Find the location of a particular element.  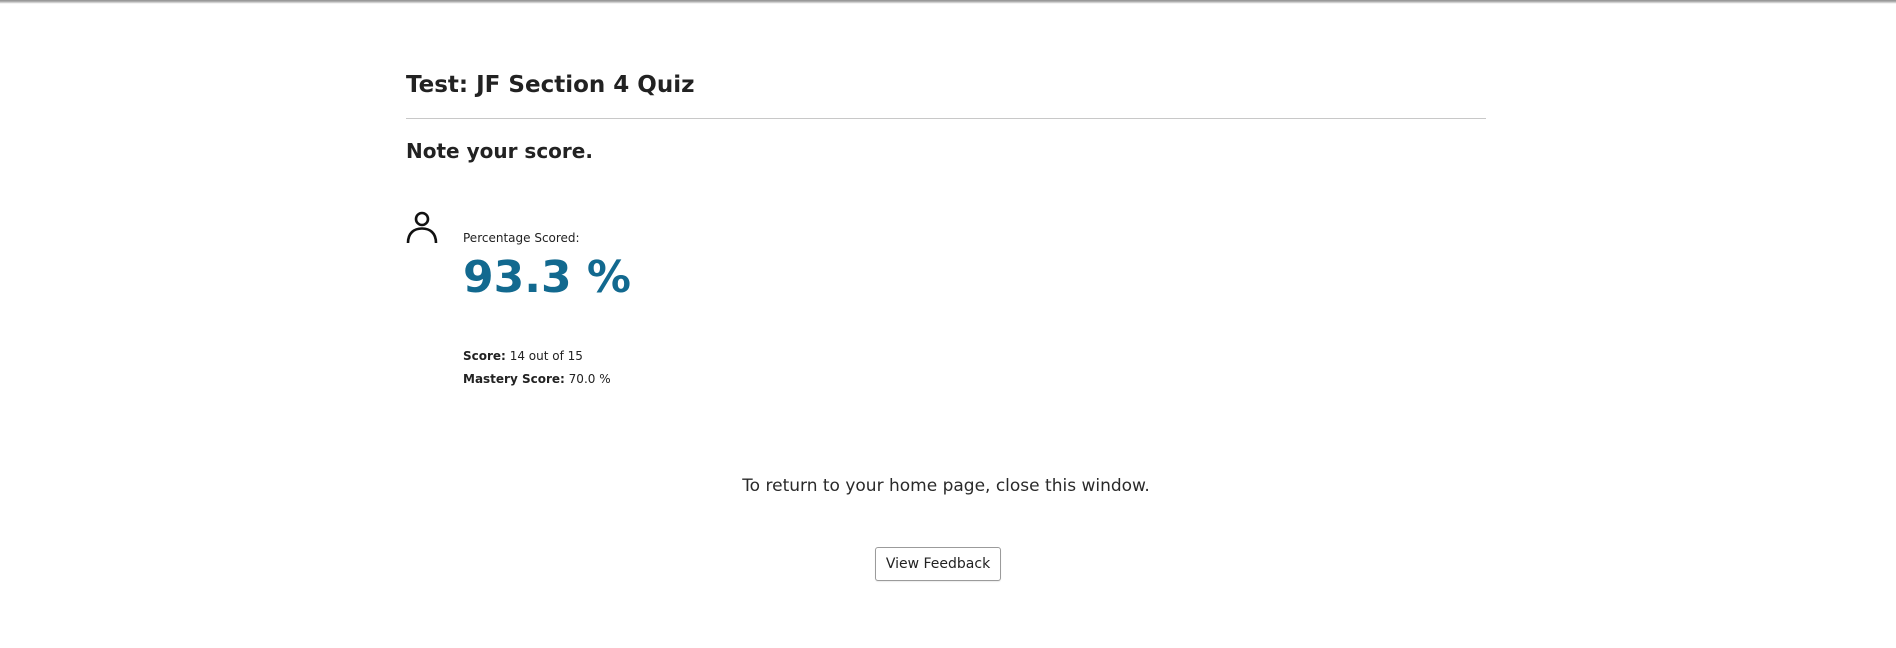

note-heading: Note your score. is located at coordinates (499, 151).